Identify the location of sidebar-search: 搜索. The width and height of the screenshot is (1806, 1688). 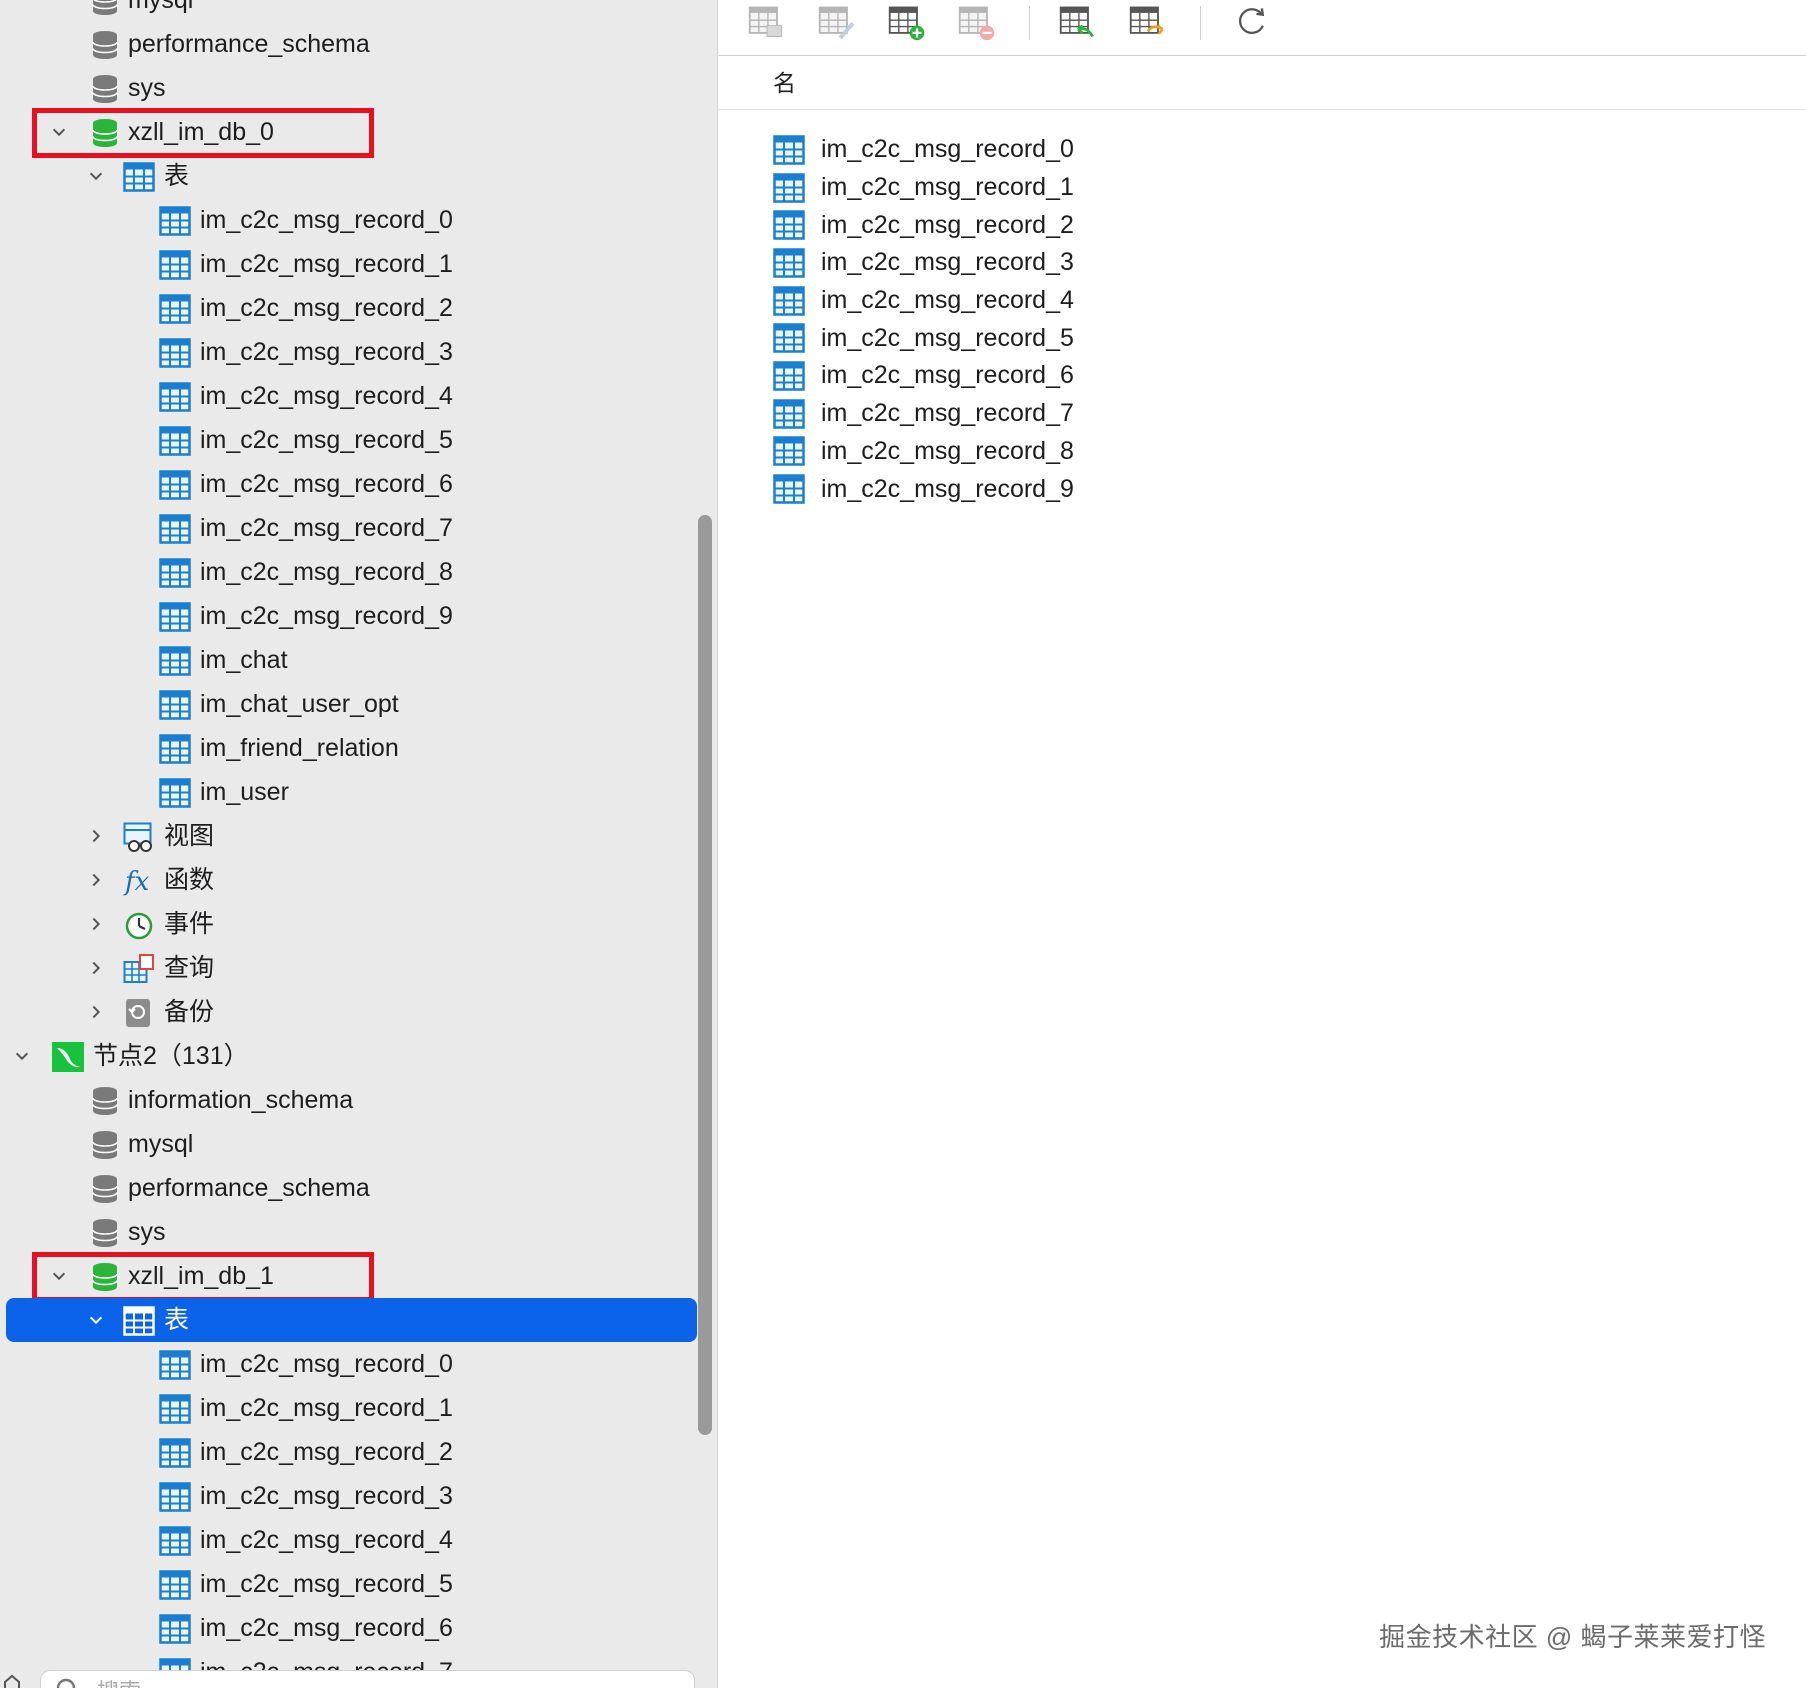
(367, 1679).